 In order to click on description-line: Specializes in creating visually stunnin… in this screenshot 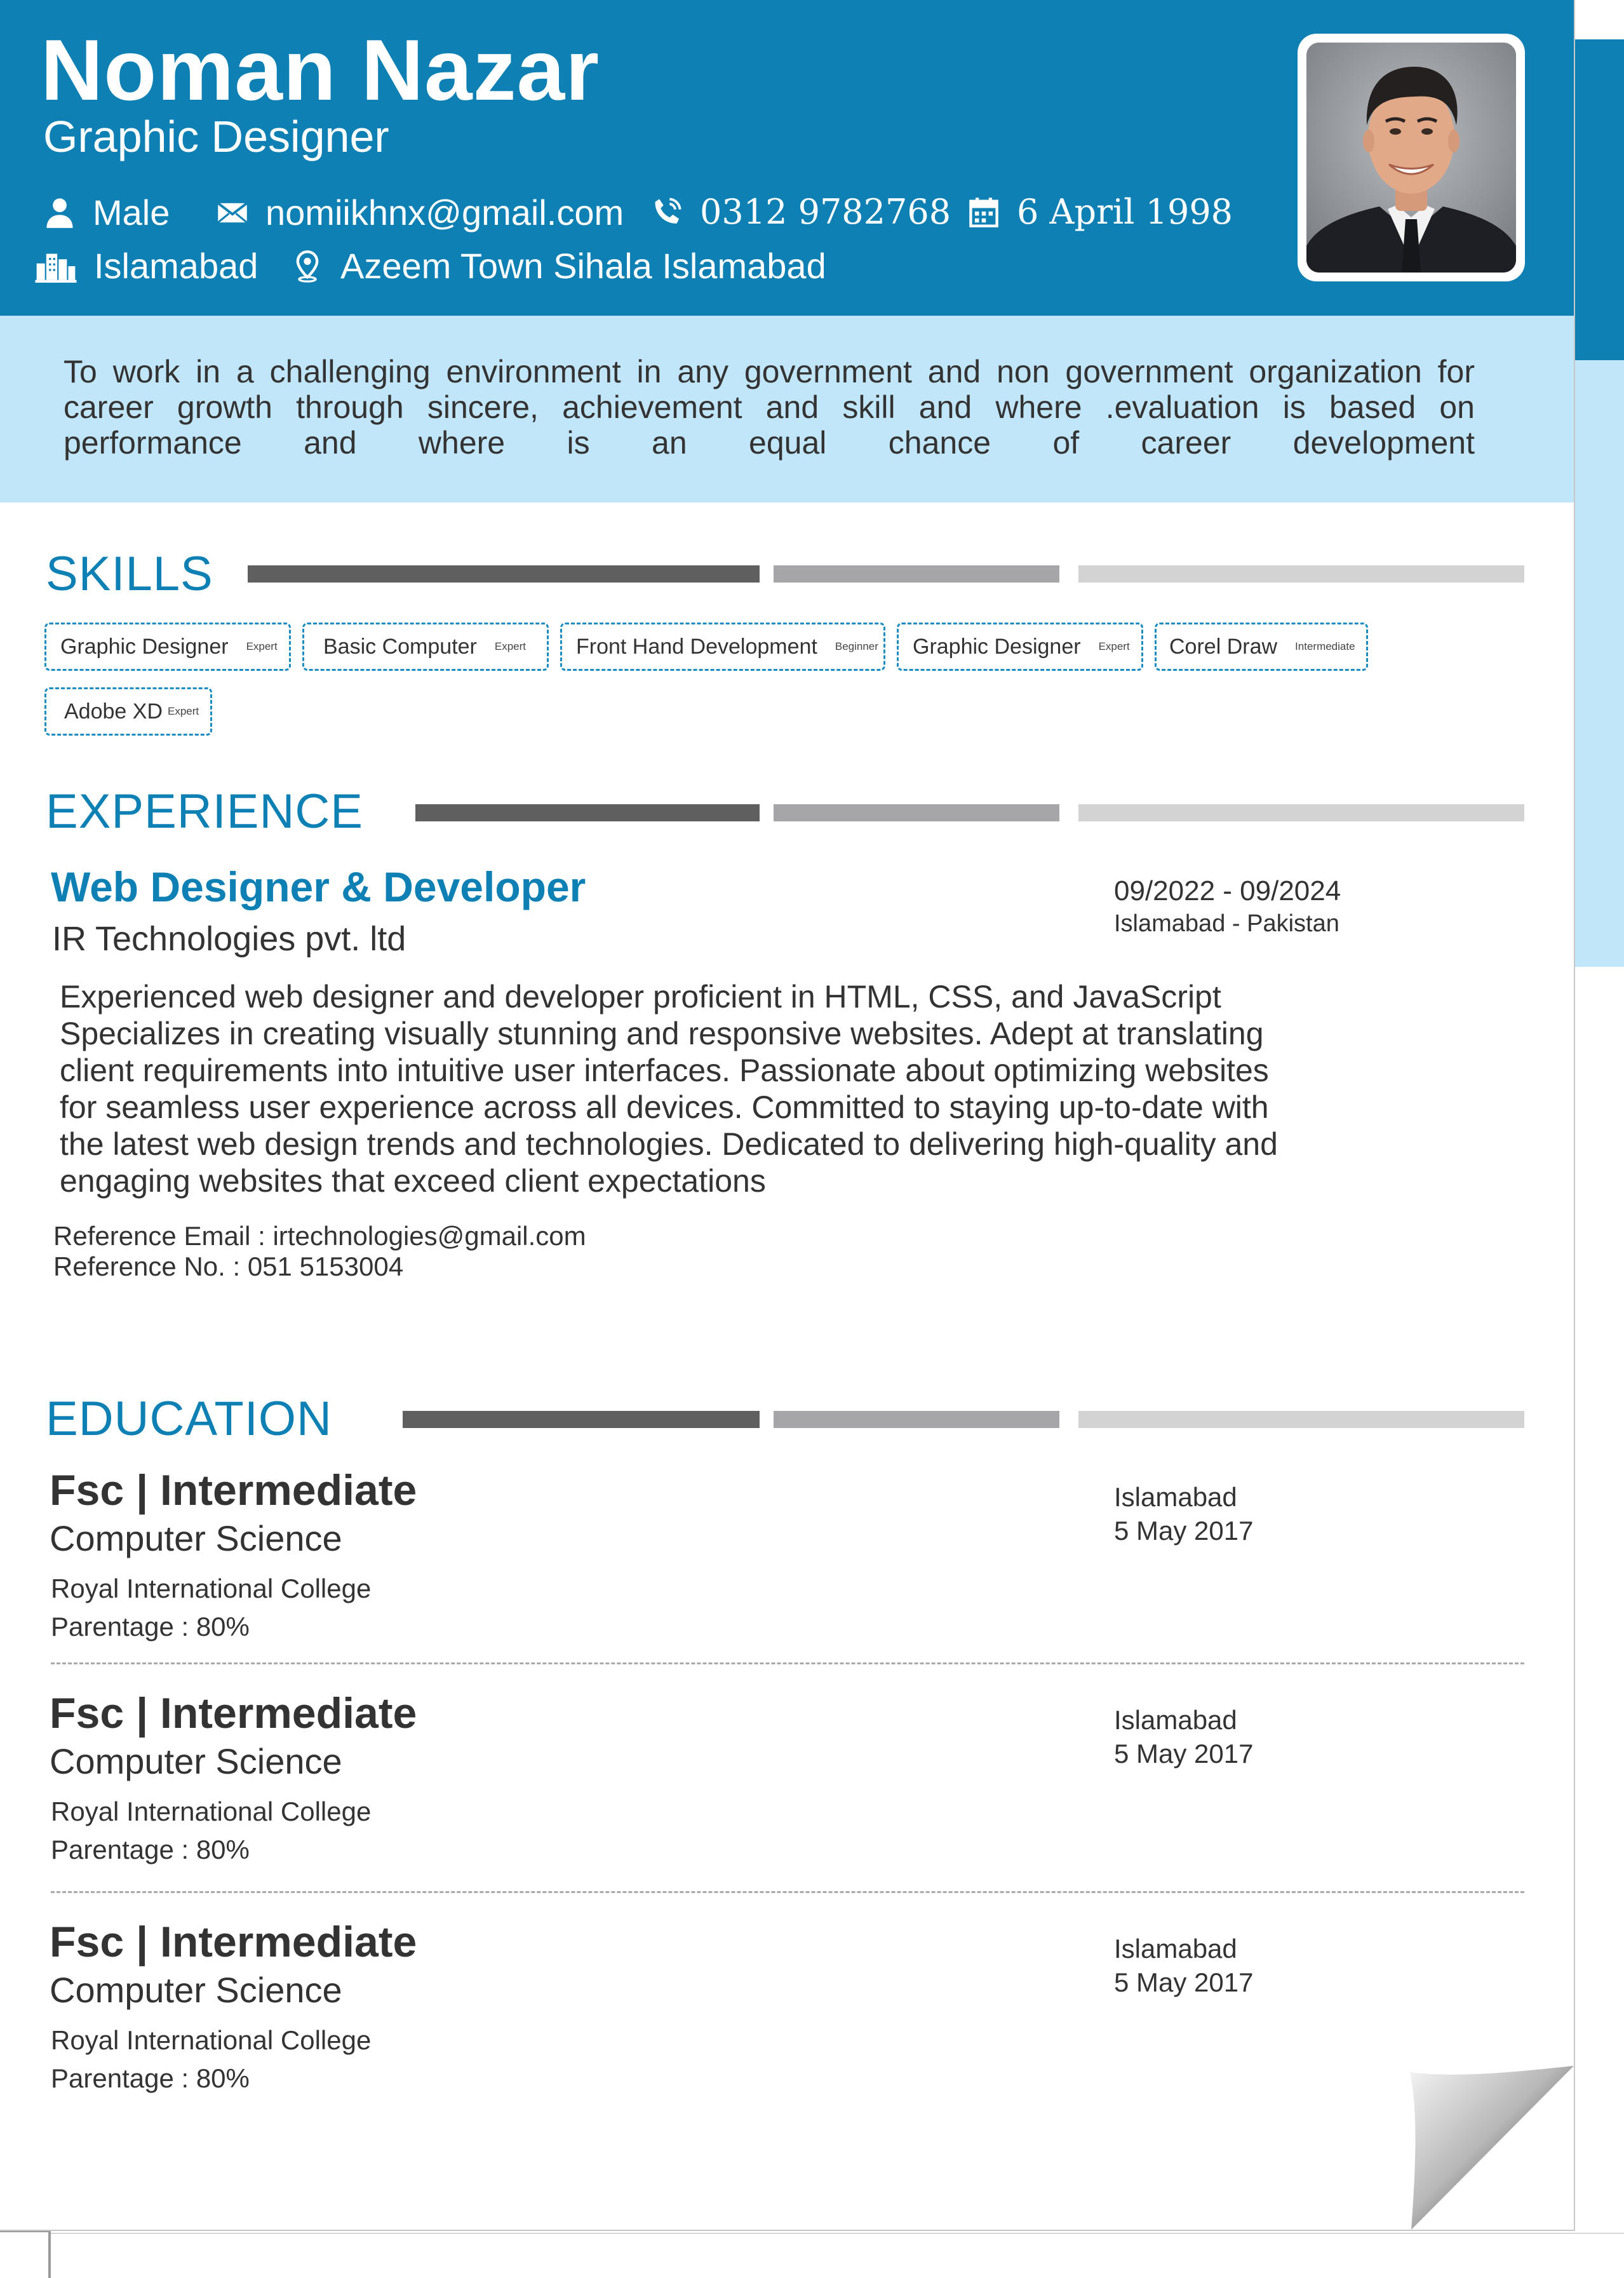, I will do `click(662, 1033)`.